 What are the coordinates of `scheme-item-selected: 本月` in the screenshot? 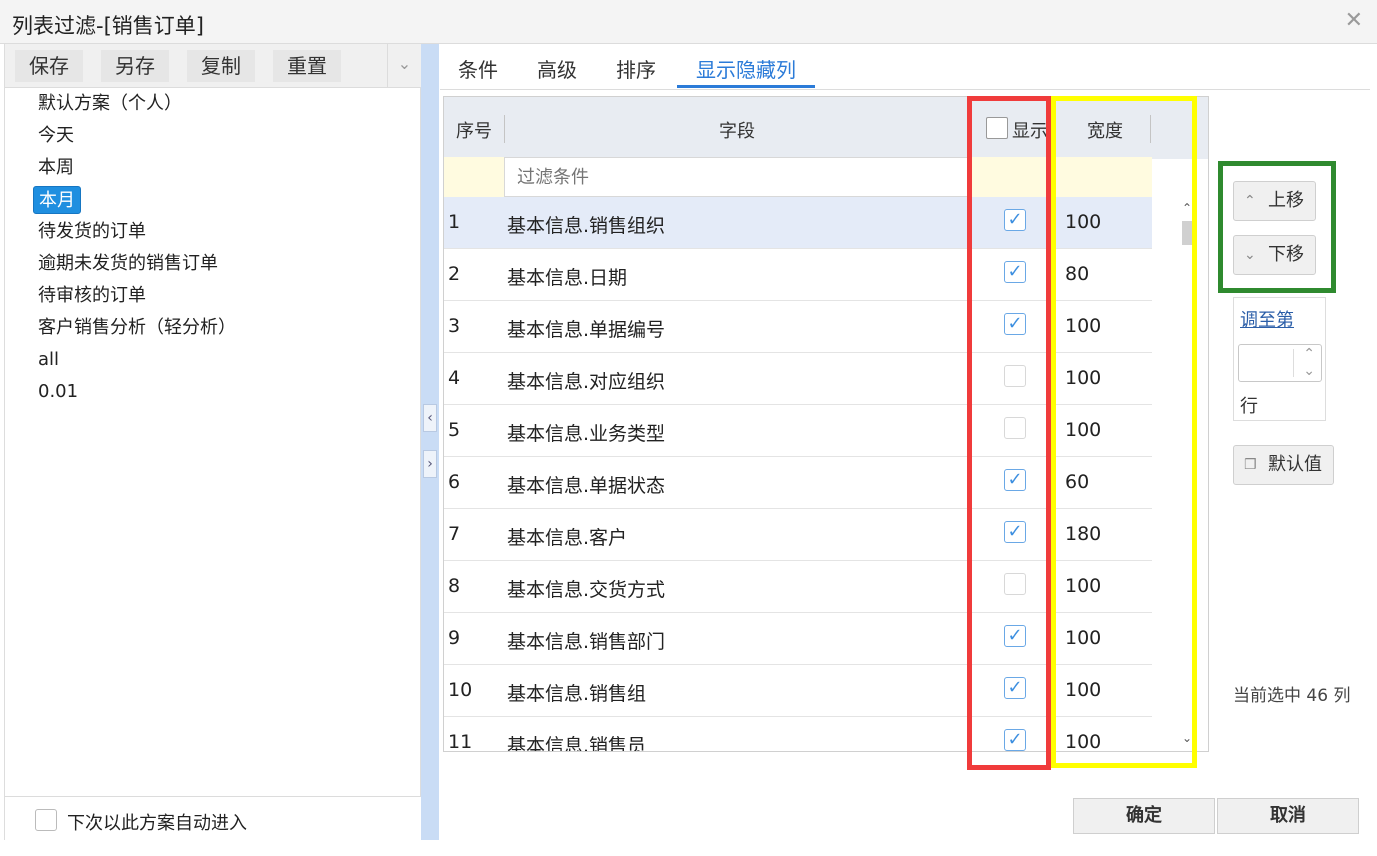 It's located at (57, 200).